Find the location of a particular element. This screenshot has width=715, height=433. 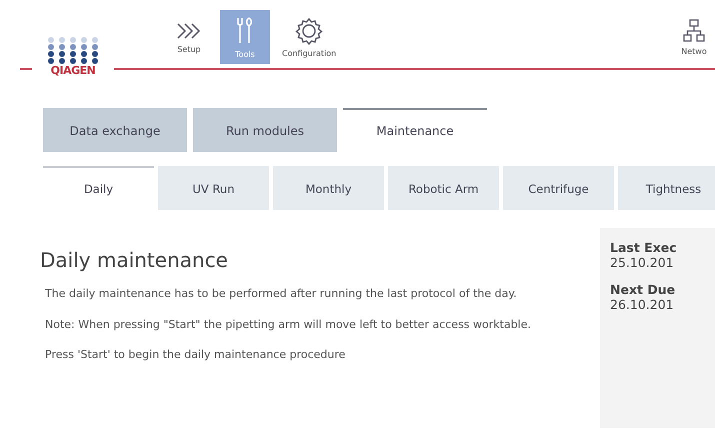

paragraph: Press 'Start' to begin the daily maintenance procedure is located at coordinates (195, 355).